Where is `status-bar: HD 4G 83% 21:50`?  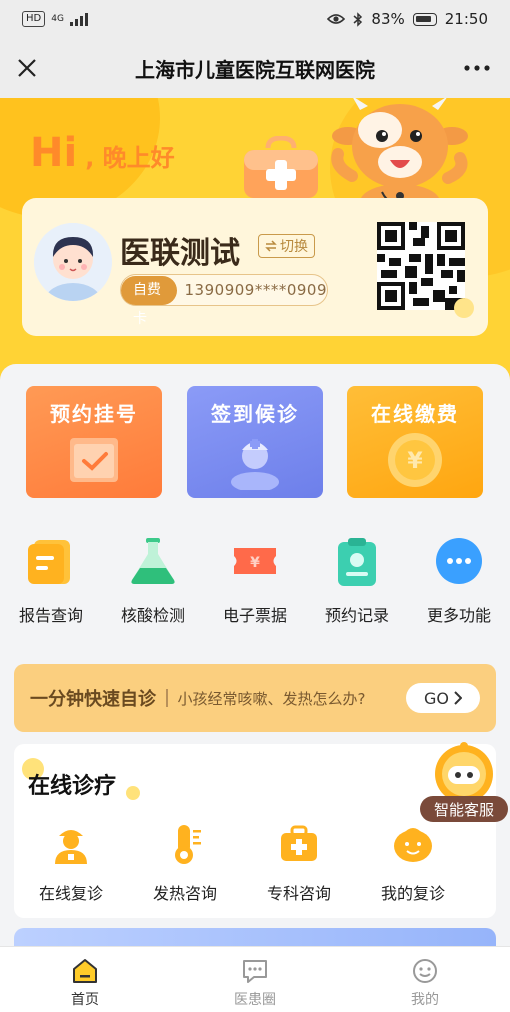 status-bar: HD 4G 83% 21:50 is located at coordinates (255, 19).